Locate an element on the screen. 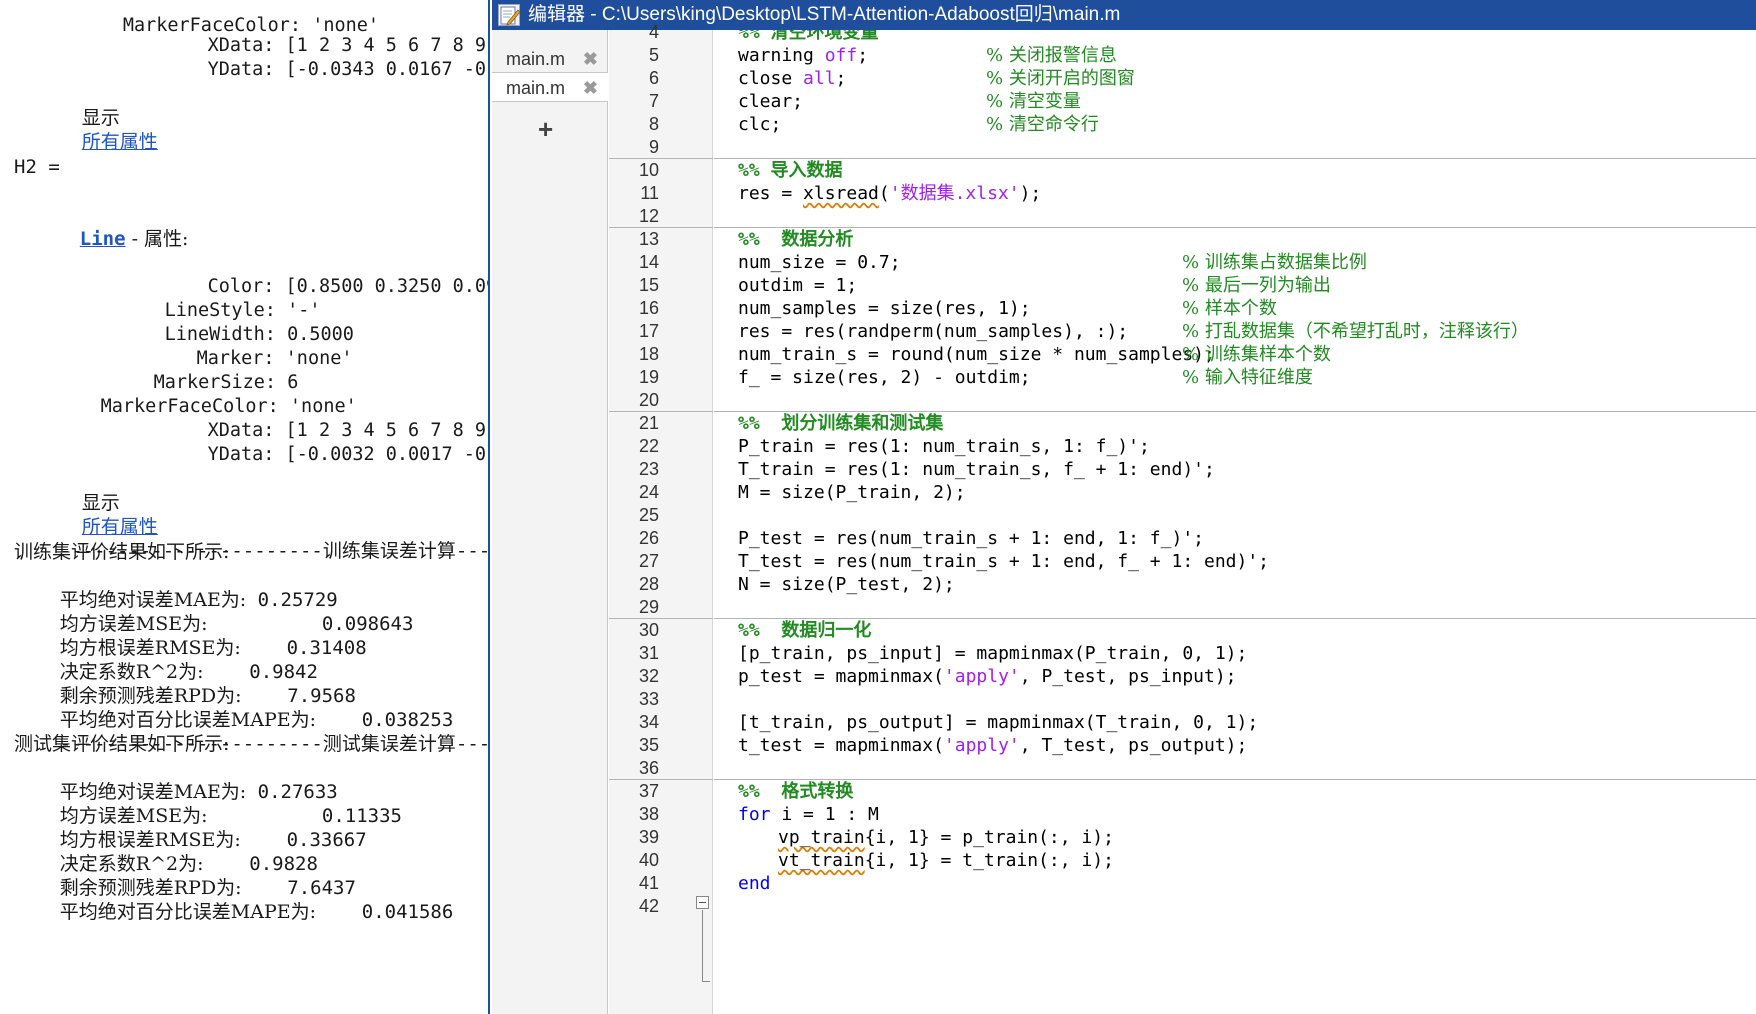  code-fold-line is located at coordinates (702, 946).